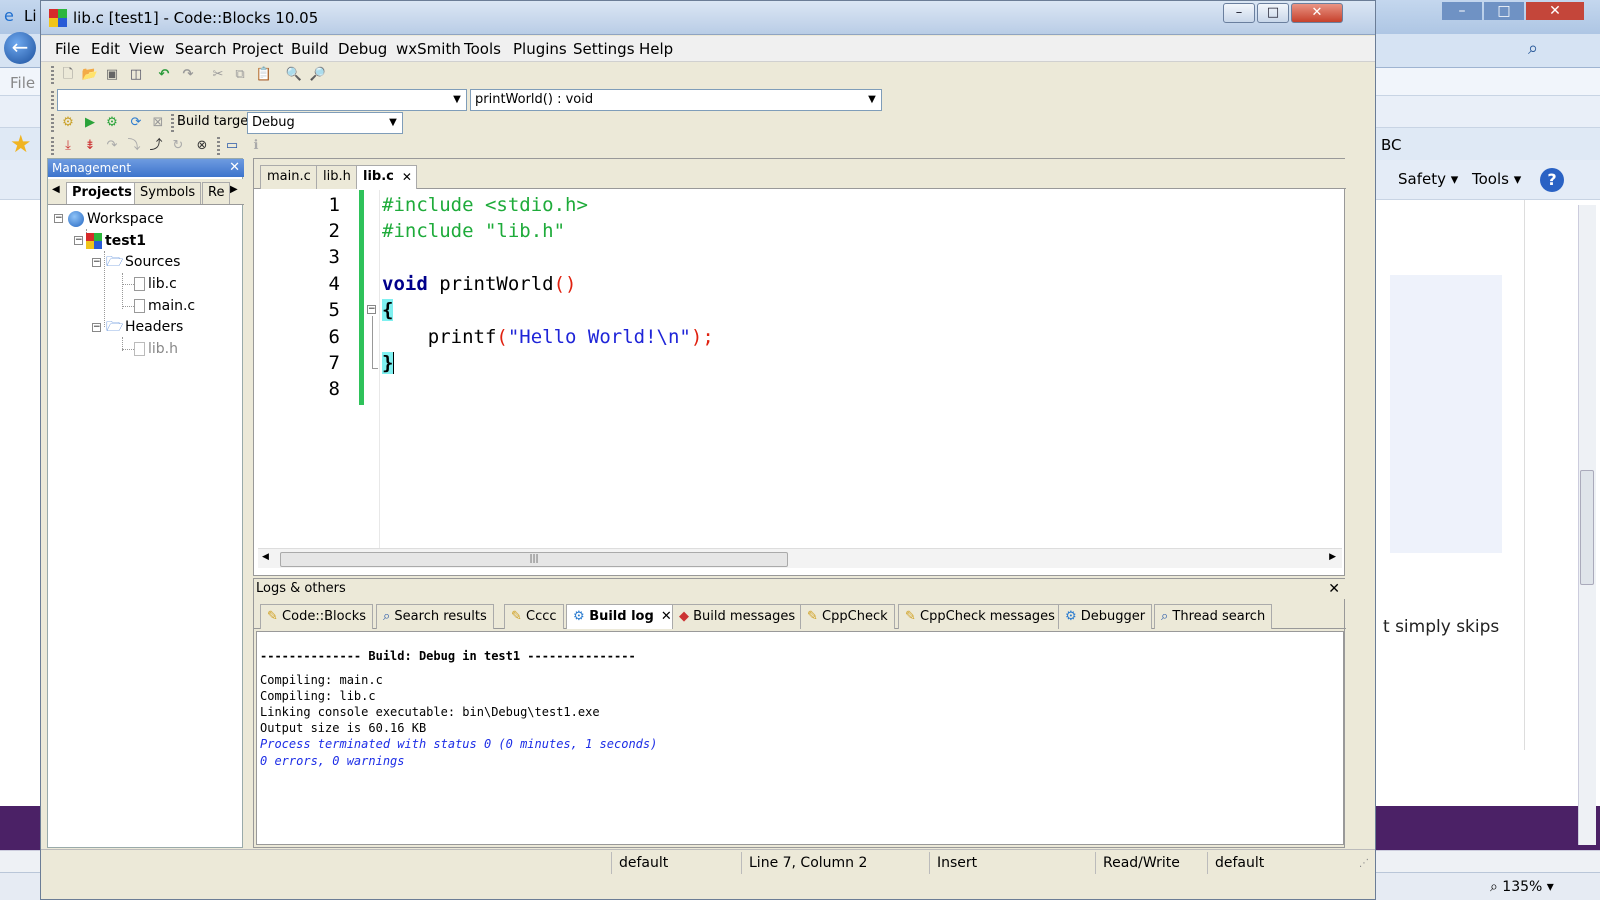  Describe the element at coordinates (90, 146) in the screenshot. I see `run-to-cursor-icon: ⇟` at that location.